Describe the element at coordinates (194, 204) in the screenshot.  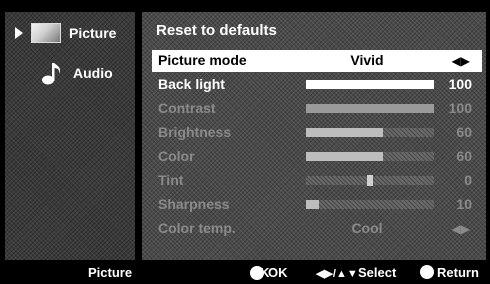
I see `sharpness-label: Sharpness` at that location.